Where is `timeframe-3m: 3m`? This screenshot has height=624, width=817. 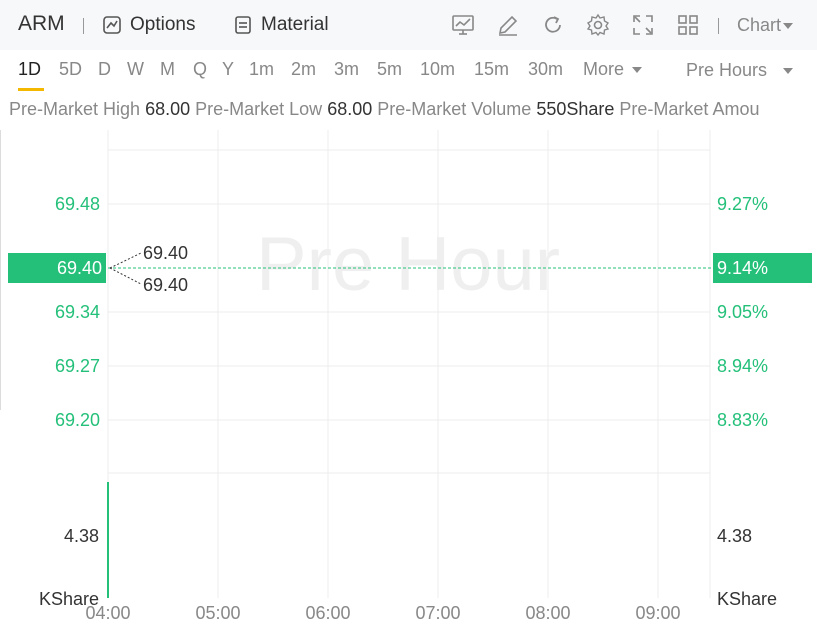 timeframe-3m: 3m is located at coordinates (346, 69).